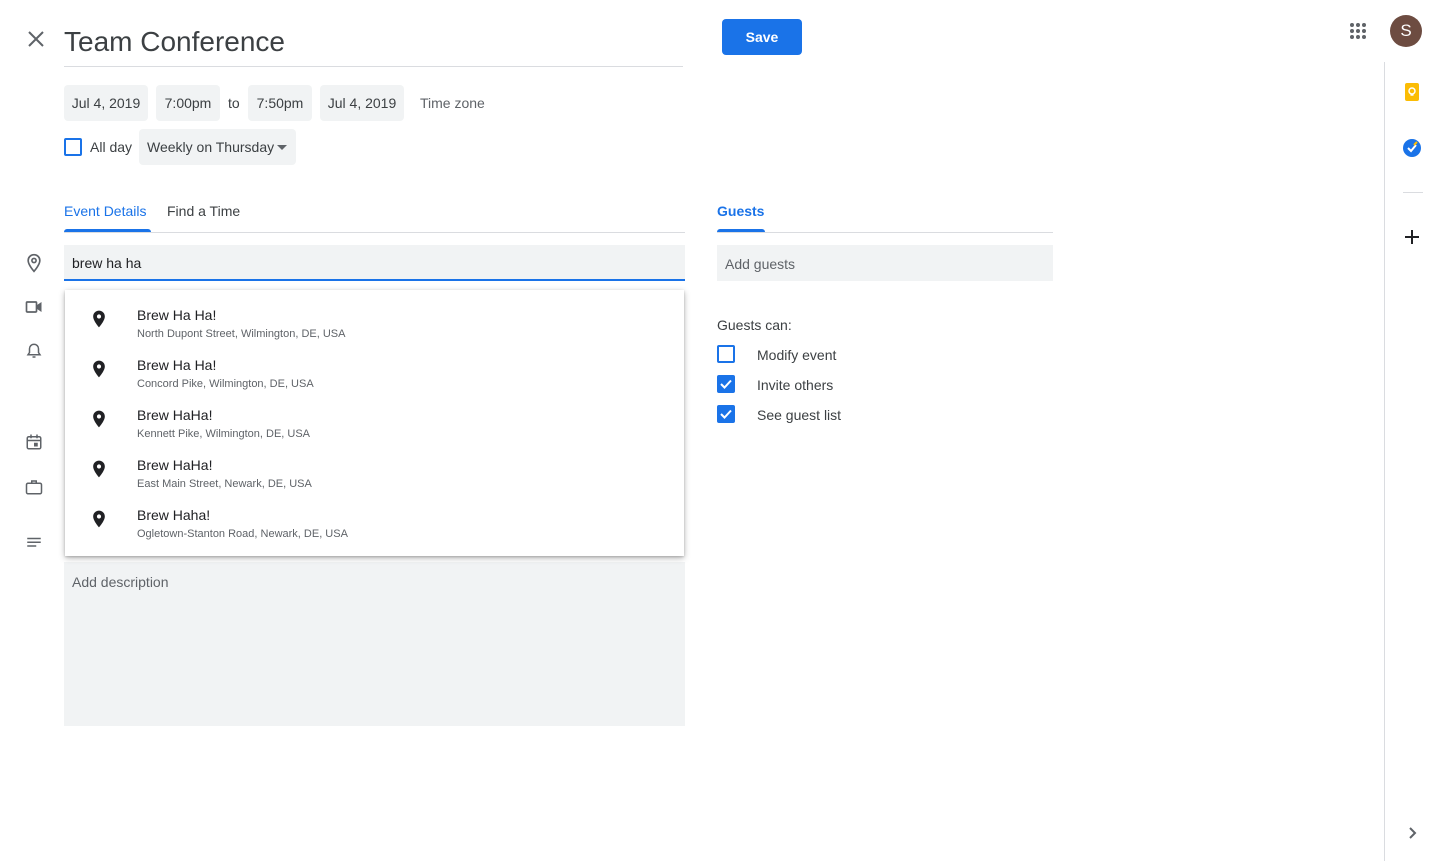 This screenshot has height=861, width=1440. Describe the element at coordinates (362, 103) in the screenshot. I see `end-date-button: Jul 4, 2019` at that location.